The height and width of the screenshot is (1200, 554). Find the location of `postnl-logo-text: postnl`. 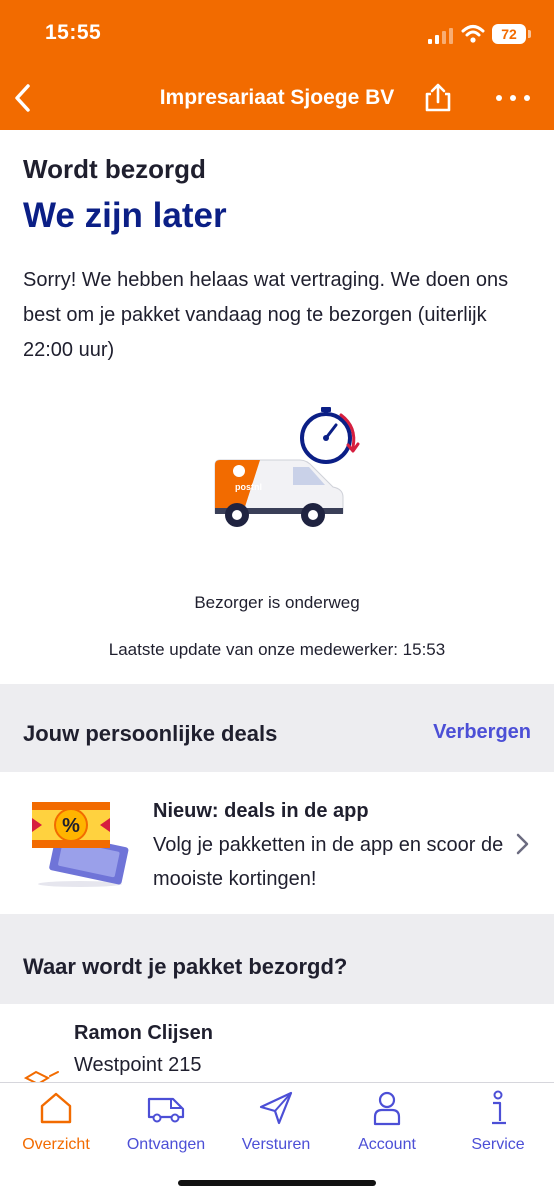

postnl-logo-text: postnl is located at coordinates (248, 487).